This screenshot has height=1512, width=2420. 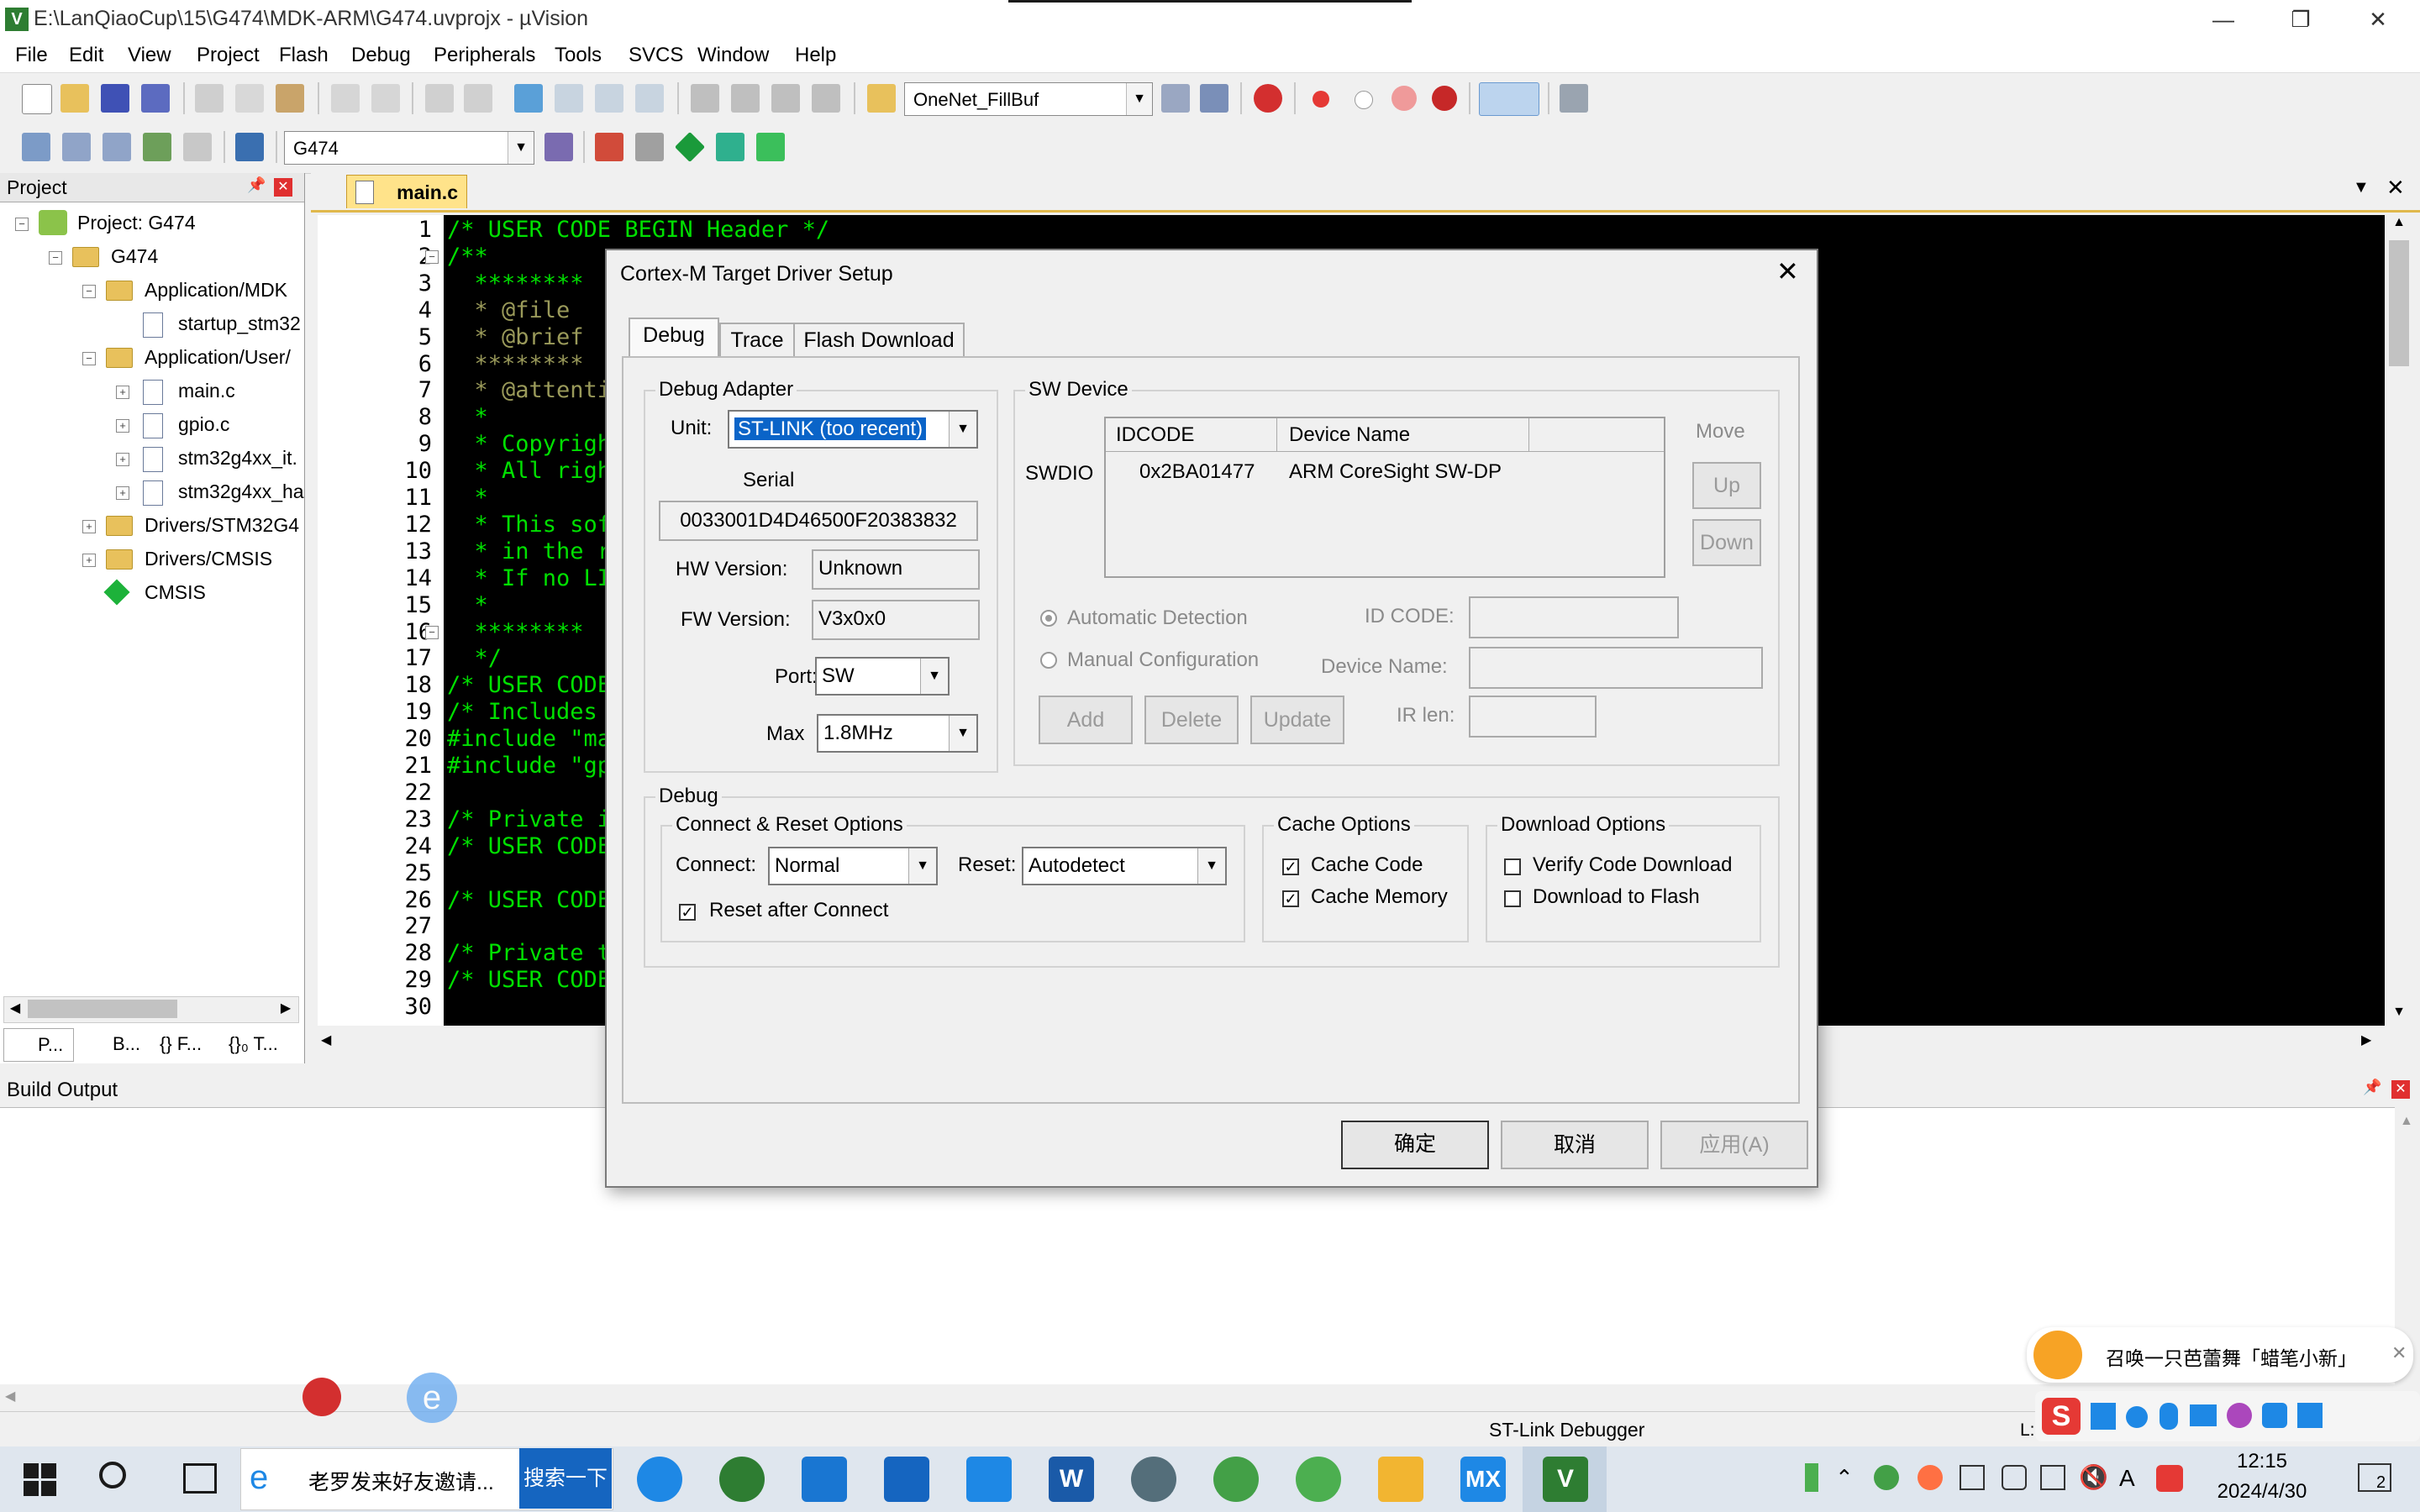 I want to click on target-options-icon, so click(x=558, y=147).